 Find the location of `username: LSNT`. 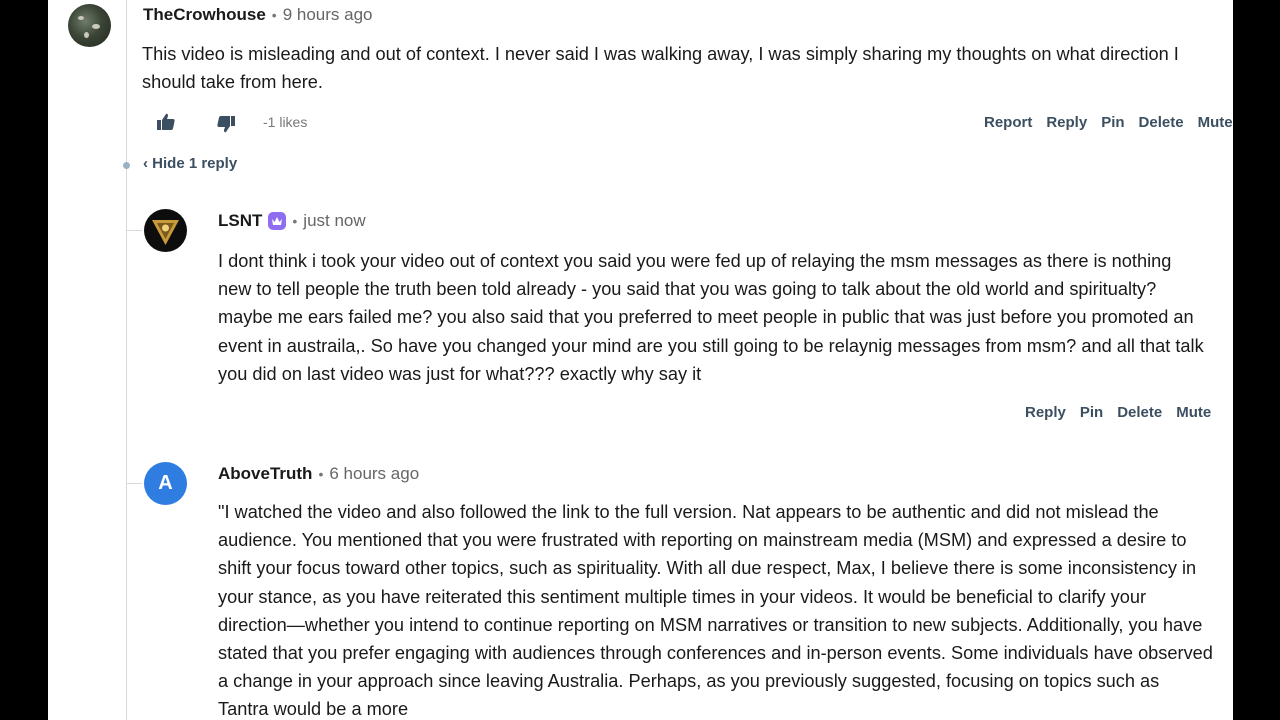

username: LSNT is located at coordinates (240, 221).